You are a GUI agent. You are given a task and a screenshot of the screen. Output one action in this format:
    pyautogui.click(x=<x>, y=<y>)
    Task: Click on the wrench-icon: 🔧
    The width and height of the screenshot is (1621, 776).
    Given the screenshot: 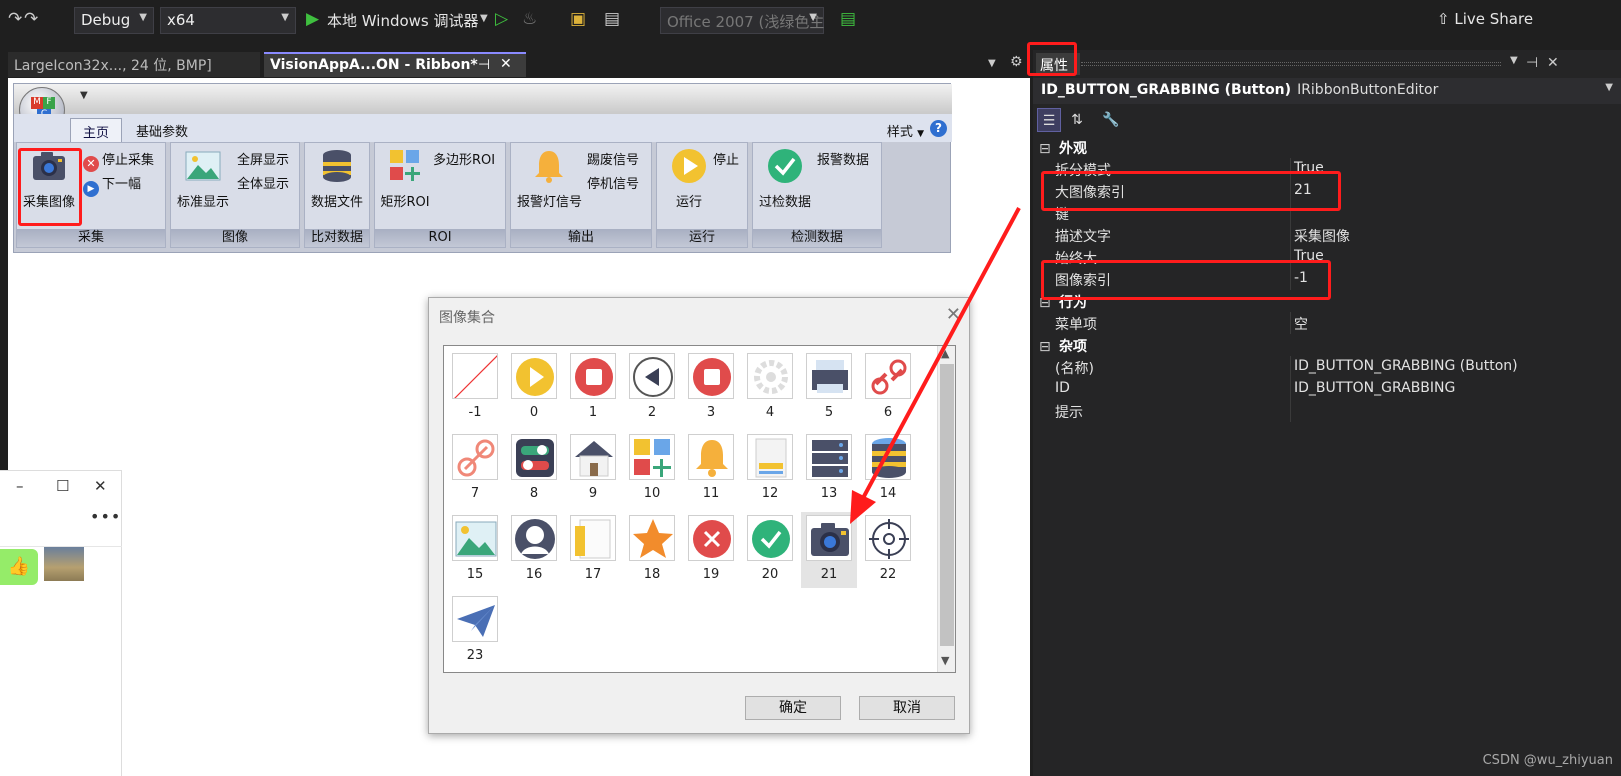 What is the action you would take?
    pyautogui.click(x=1111, y=120)
    